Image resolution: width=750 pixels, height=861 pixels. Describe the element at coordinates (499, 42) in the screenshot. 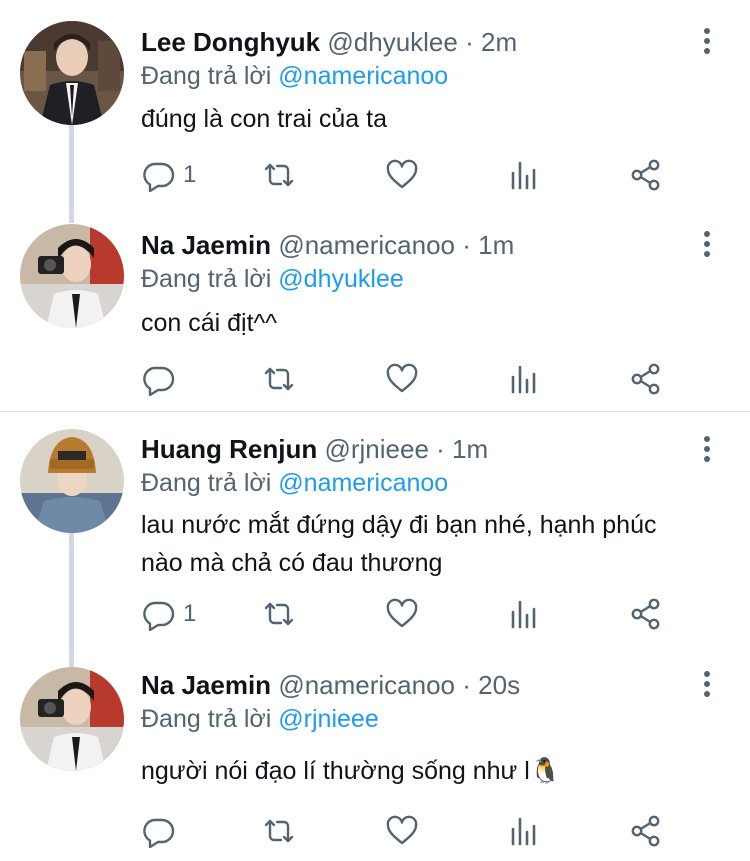

I see `timestamp: 2m` at that location.